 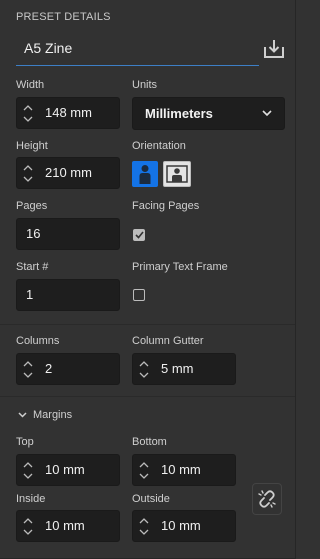 What do you see at coordinates (29, 295) in the screenshot?
I see `start-number-value: 1` at bounding box center [29, 295].